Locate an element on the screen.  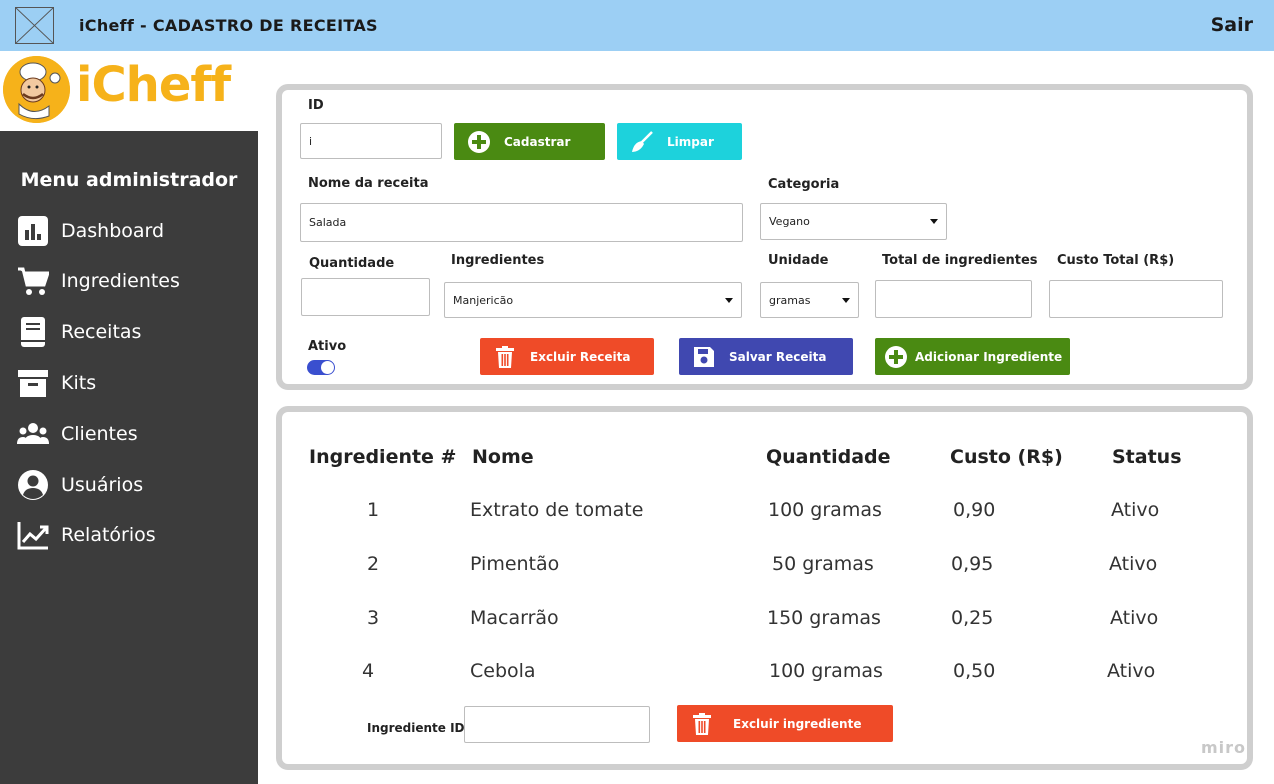
category-select: Vegano is located at coordinates (853, 221).